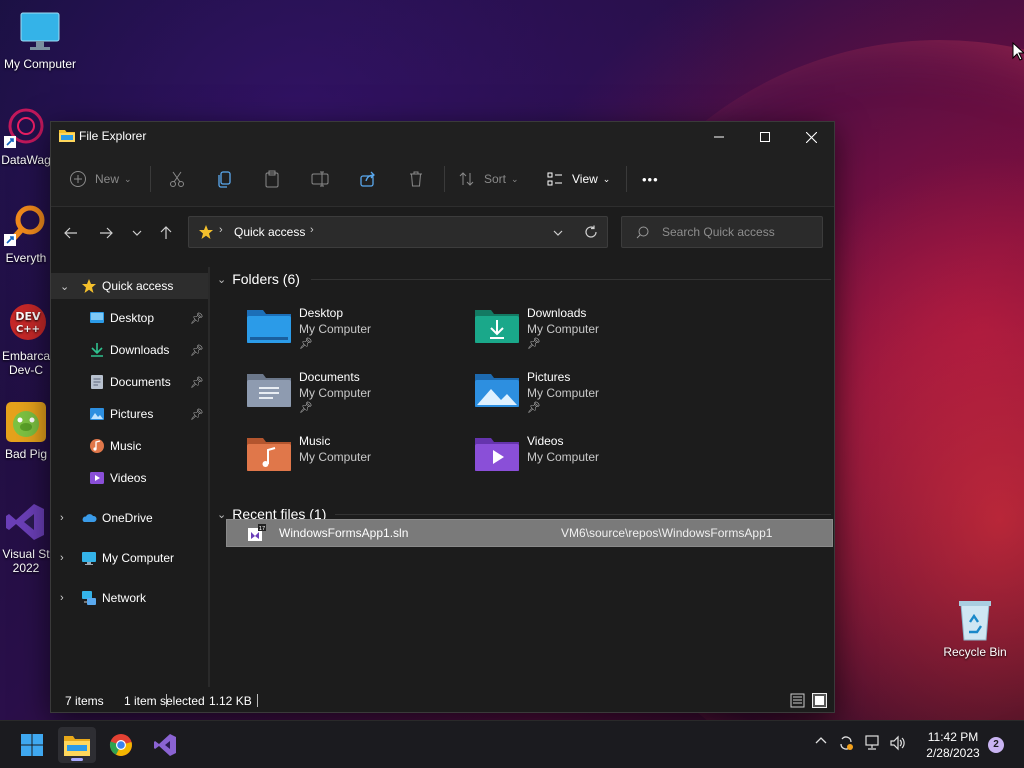 This screenshot has height=768, width=1024. Describe the element at coordinates (873, 744) in the screenshot. I see `network-icon` at that location.